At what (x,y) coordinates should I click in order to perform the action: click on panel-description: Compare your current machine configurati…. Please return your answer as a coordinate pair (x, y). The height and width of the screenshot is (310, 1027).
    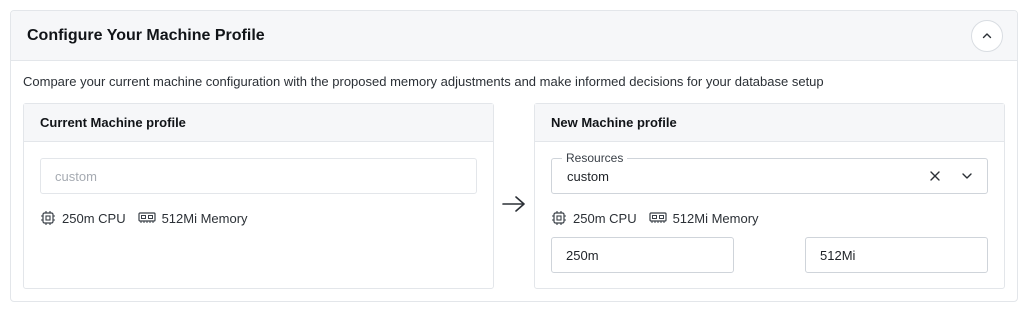
    Looking at the image, I should click on (423, 81).